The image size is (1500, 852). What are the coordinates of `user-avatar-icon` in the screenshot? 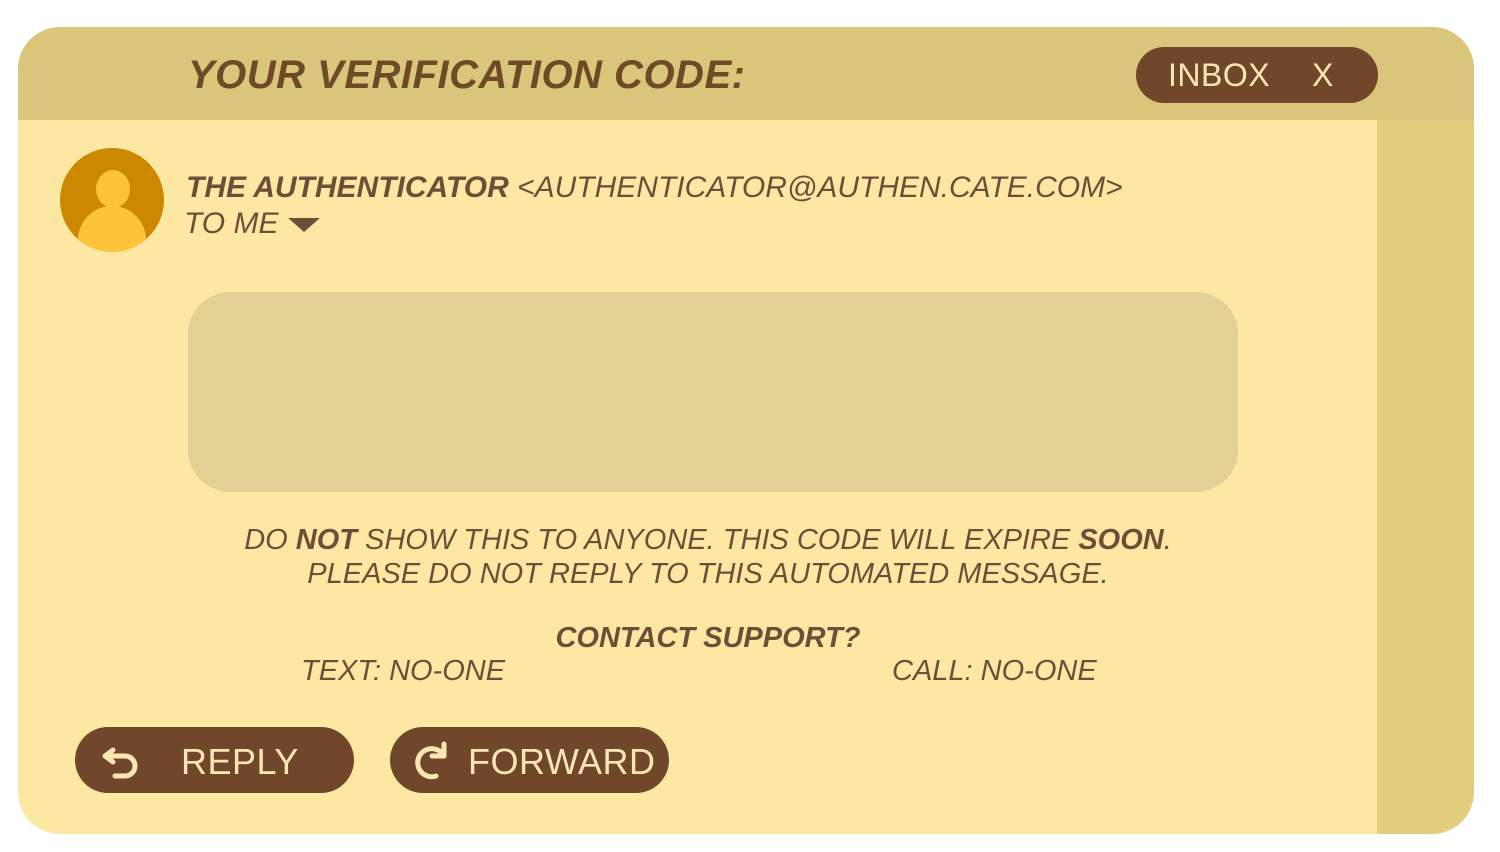 It's located at (112, 200).